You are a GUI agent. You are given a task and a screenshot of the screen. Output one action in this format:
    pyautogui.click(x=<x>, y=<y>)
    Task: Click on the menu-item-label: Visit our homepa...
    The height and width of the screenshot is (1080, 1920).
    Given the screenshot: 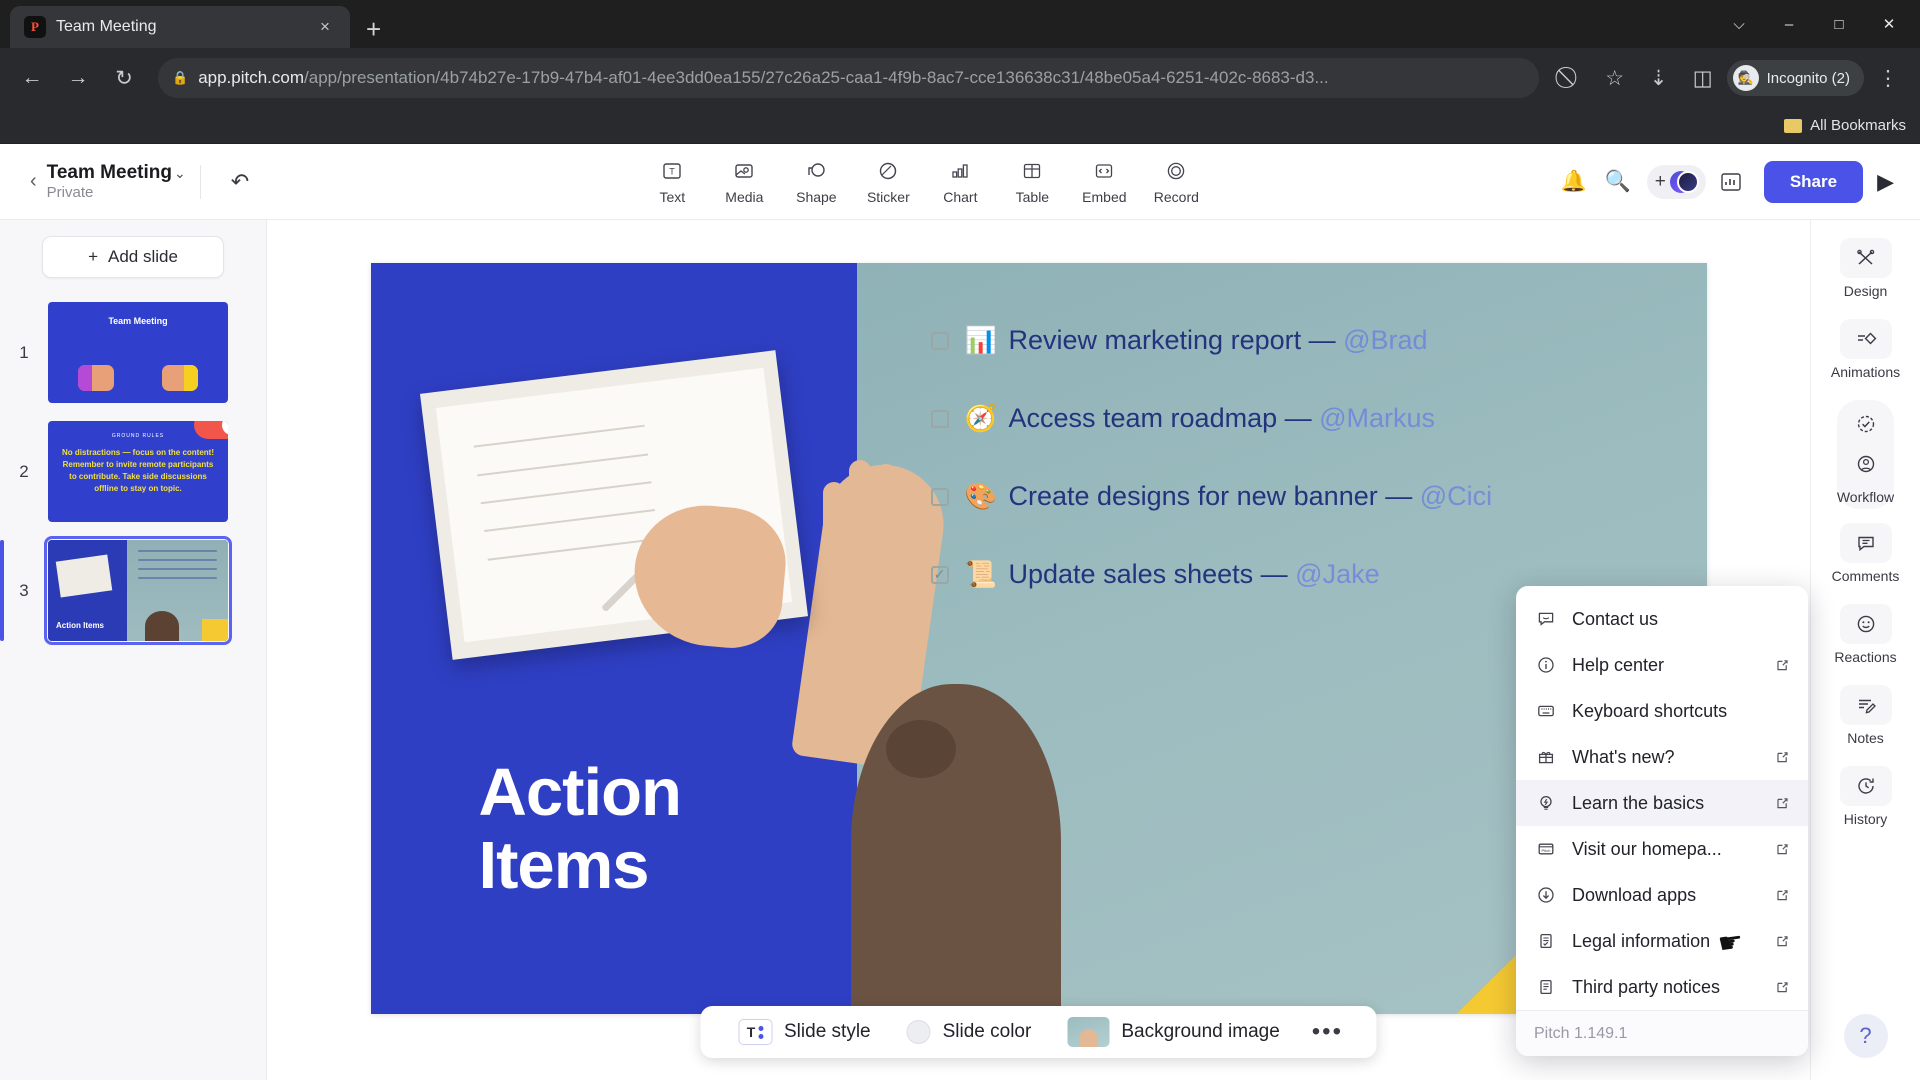 What is the action you would take?
    pyautogui.click(x=1647, y=848)
    